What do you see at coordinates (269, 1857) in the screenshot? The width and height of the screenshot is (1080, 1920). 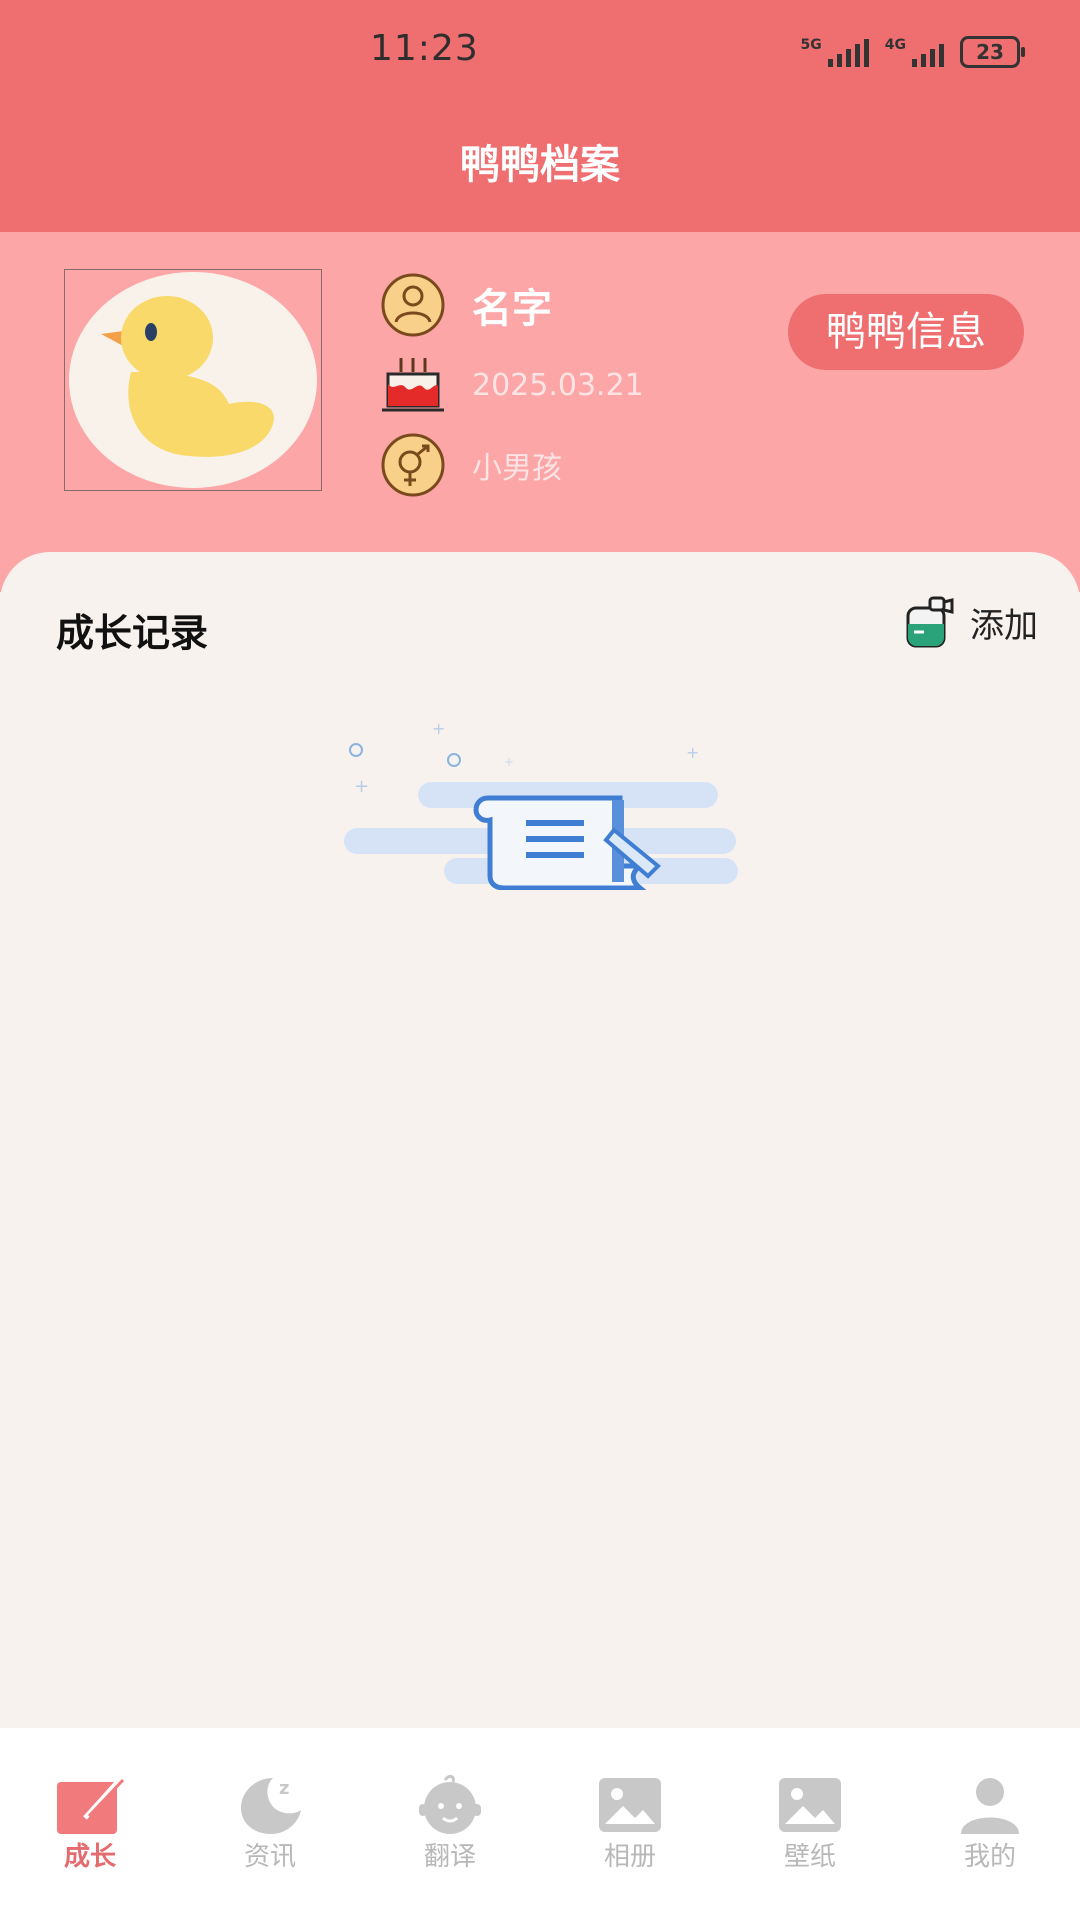 I see `tab-label: 资讯` at bounding box center [269, 1857].